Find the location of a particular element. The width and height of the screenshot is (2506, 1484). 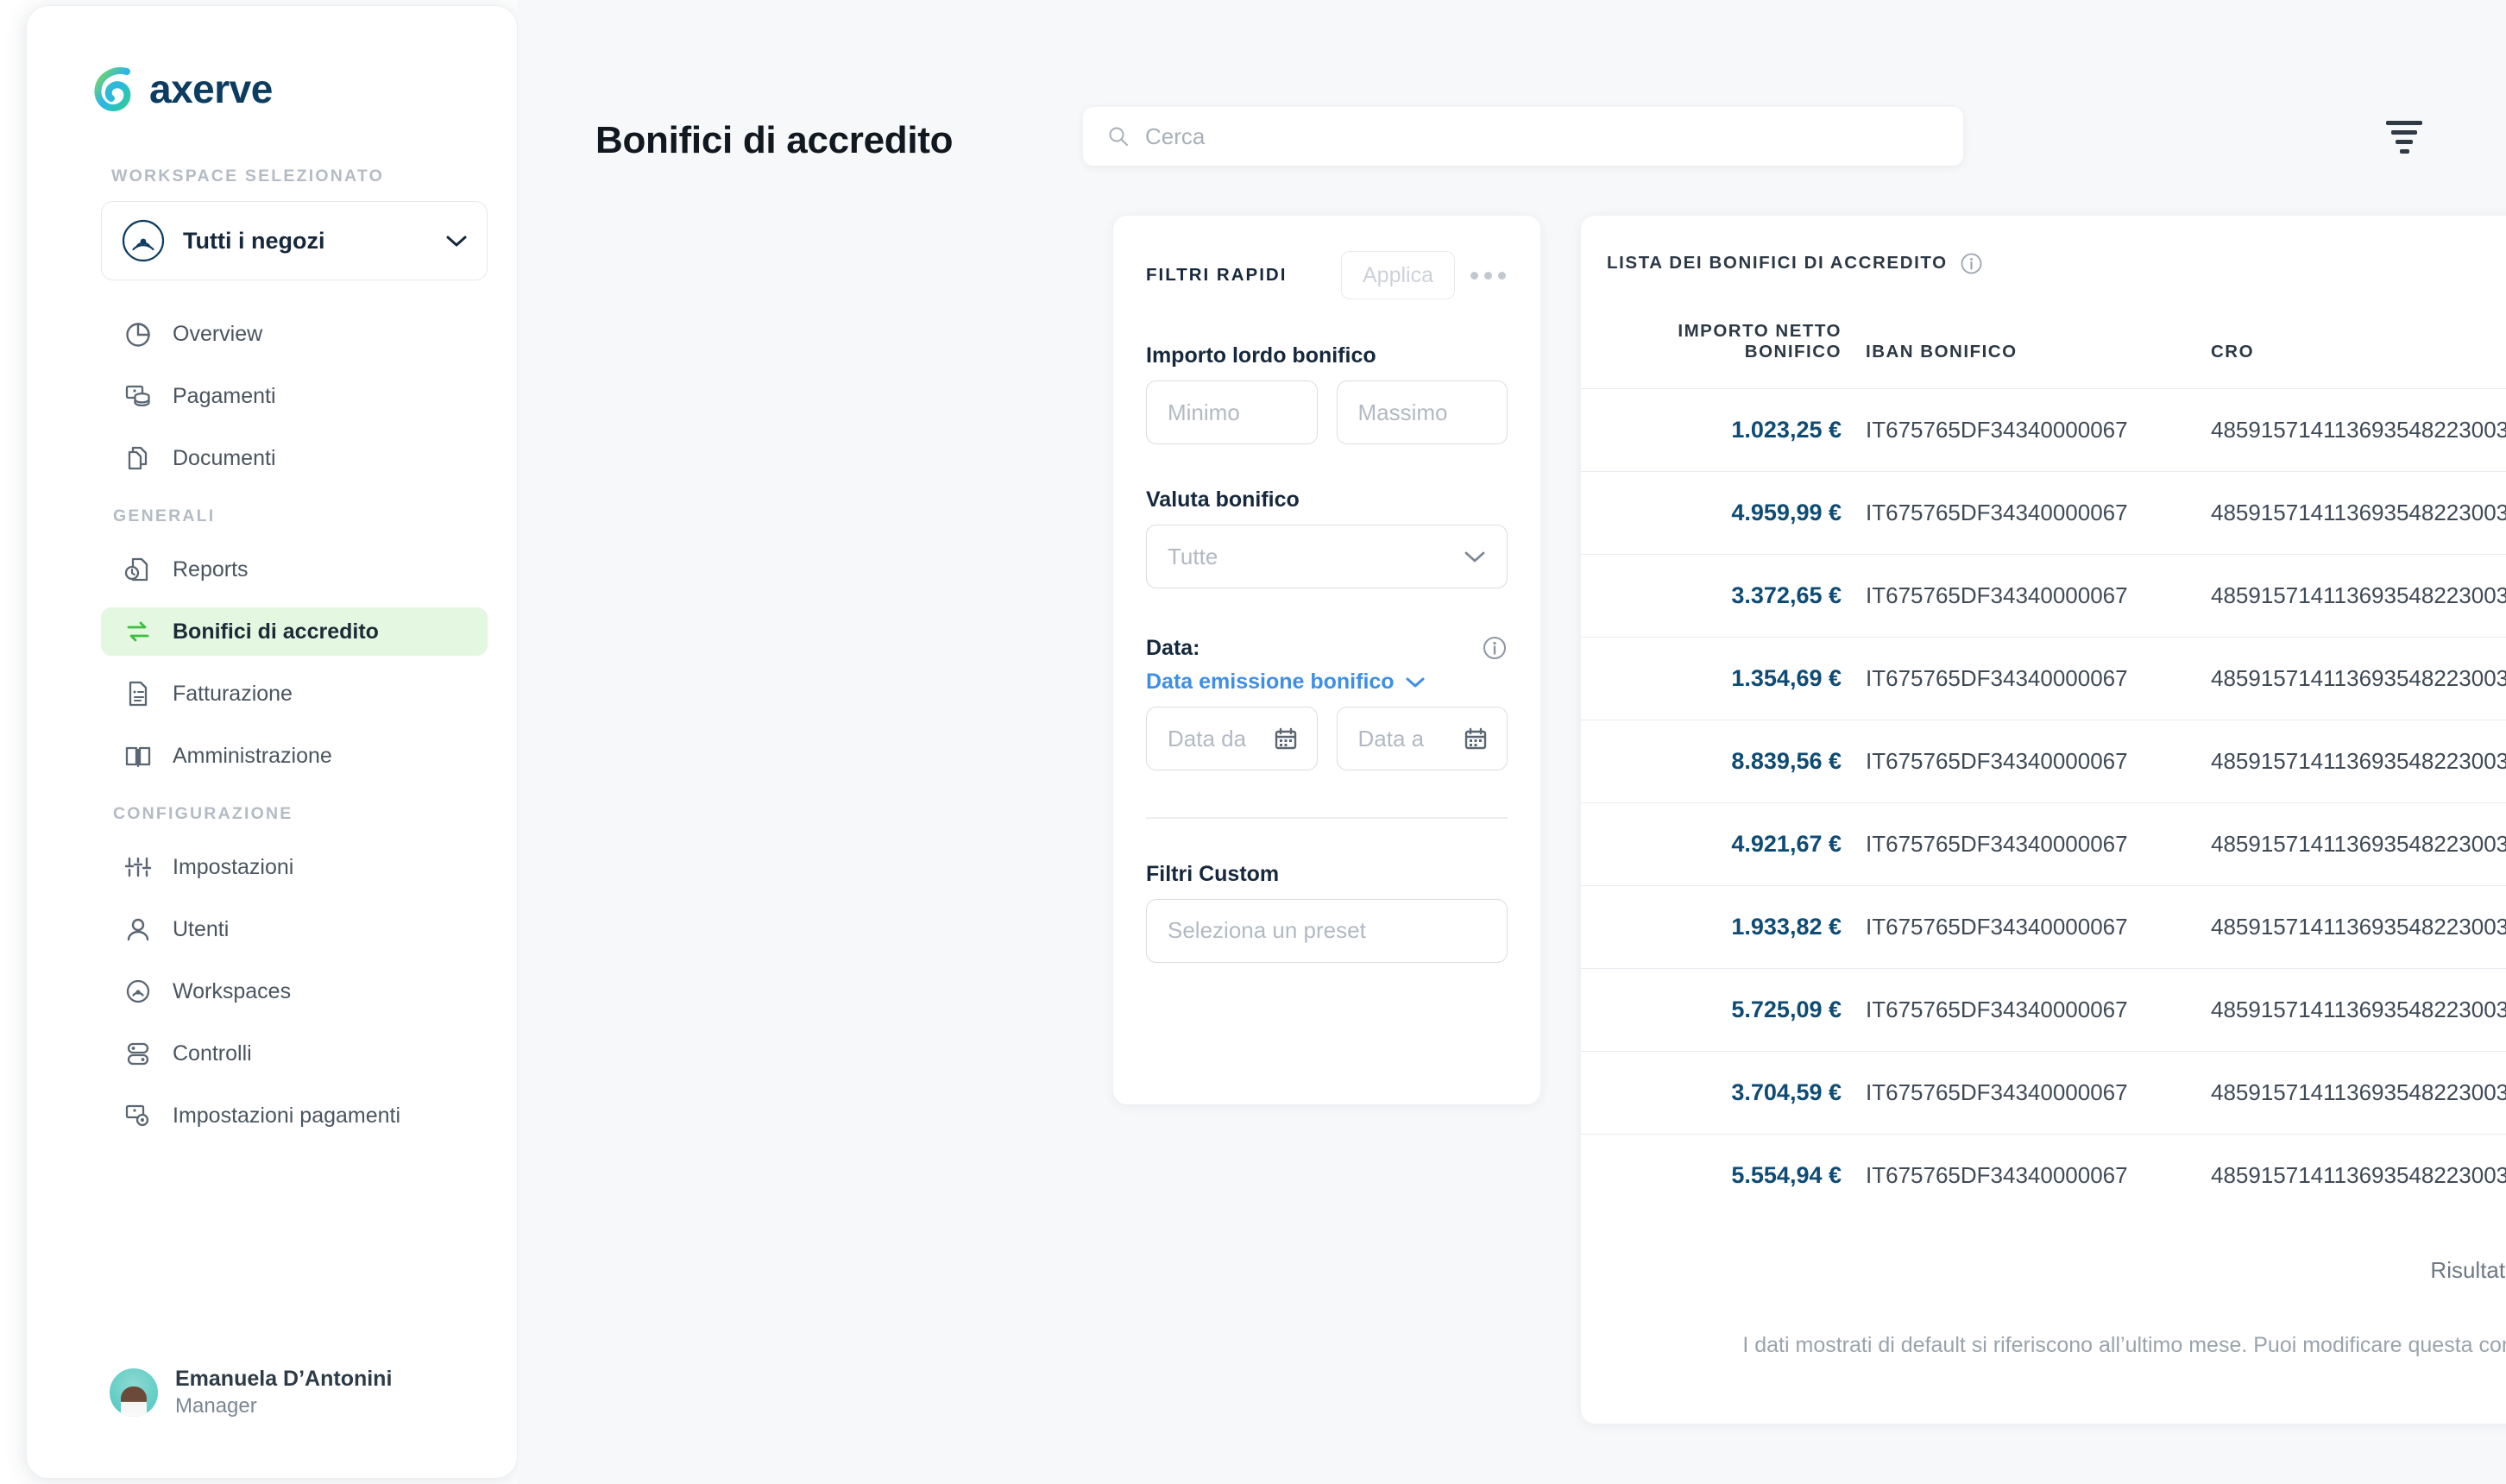

apply-filters-button: Applica is located at coordinates (1398, 275).